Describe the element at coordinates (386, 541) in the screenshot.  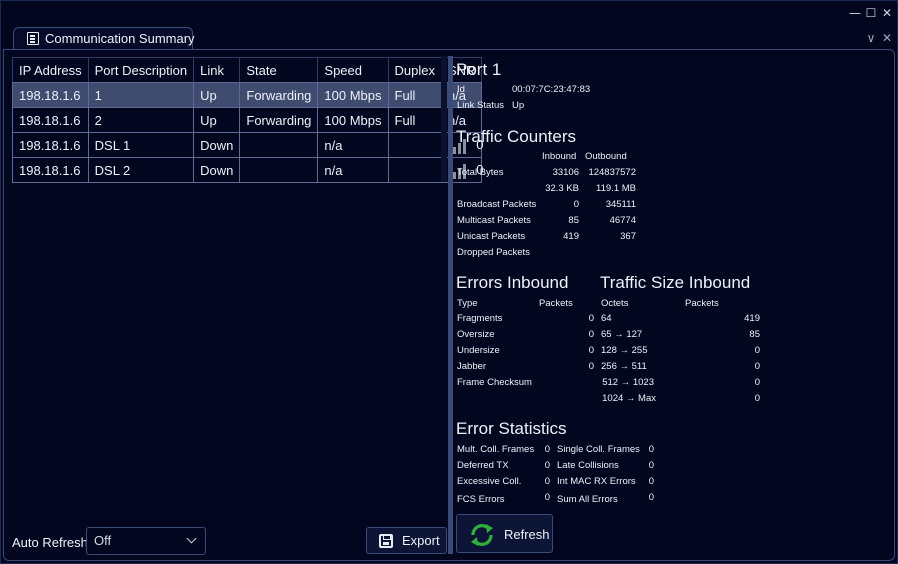
I see `save-icon` at that location.